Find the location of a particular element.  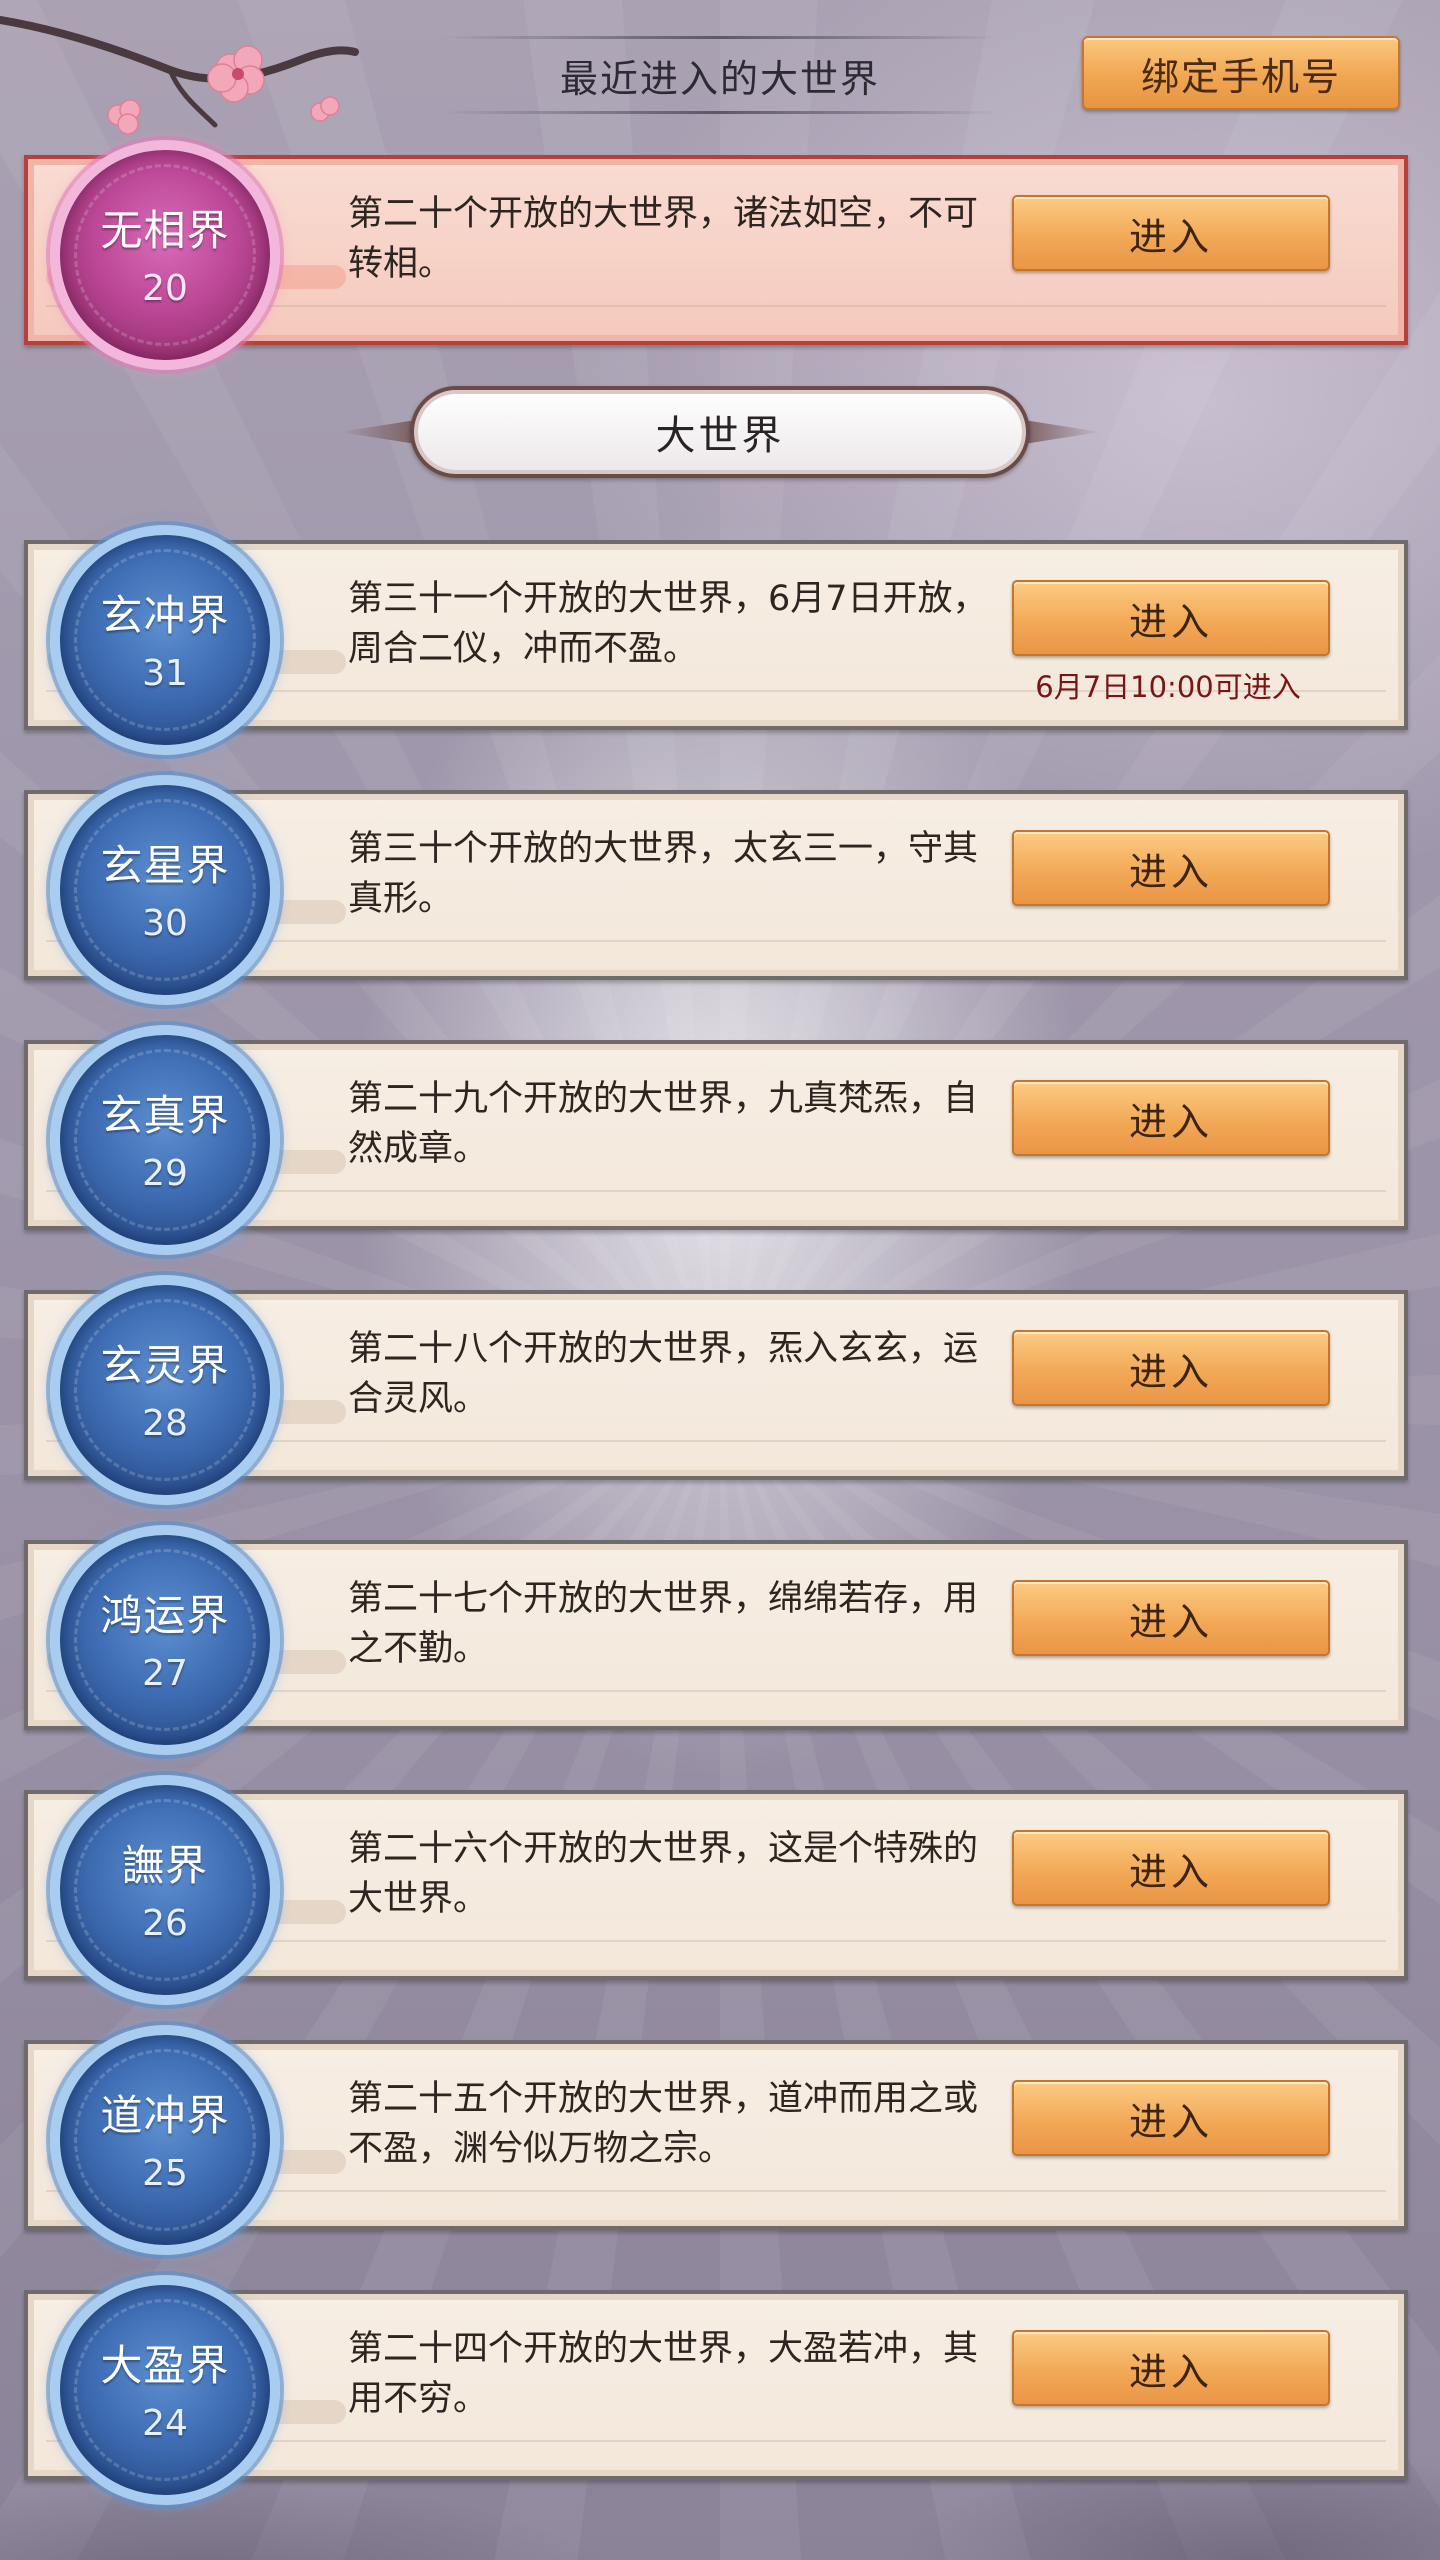

world-badge: 道冲界 25 is located at coordinates (165, 2140).